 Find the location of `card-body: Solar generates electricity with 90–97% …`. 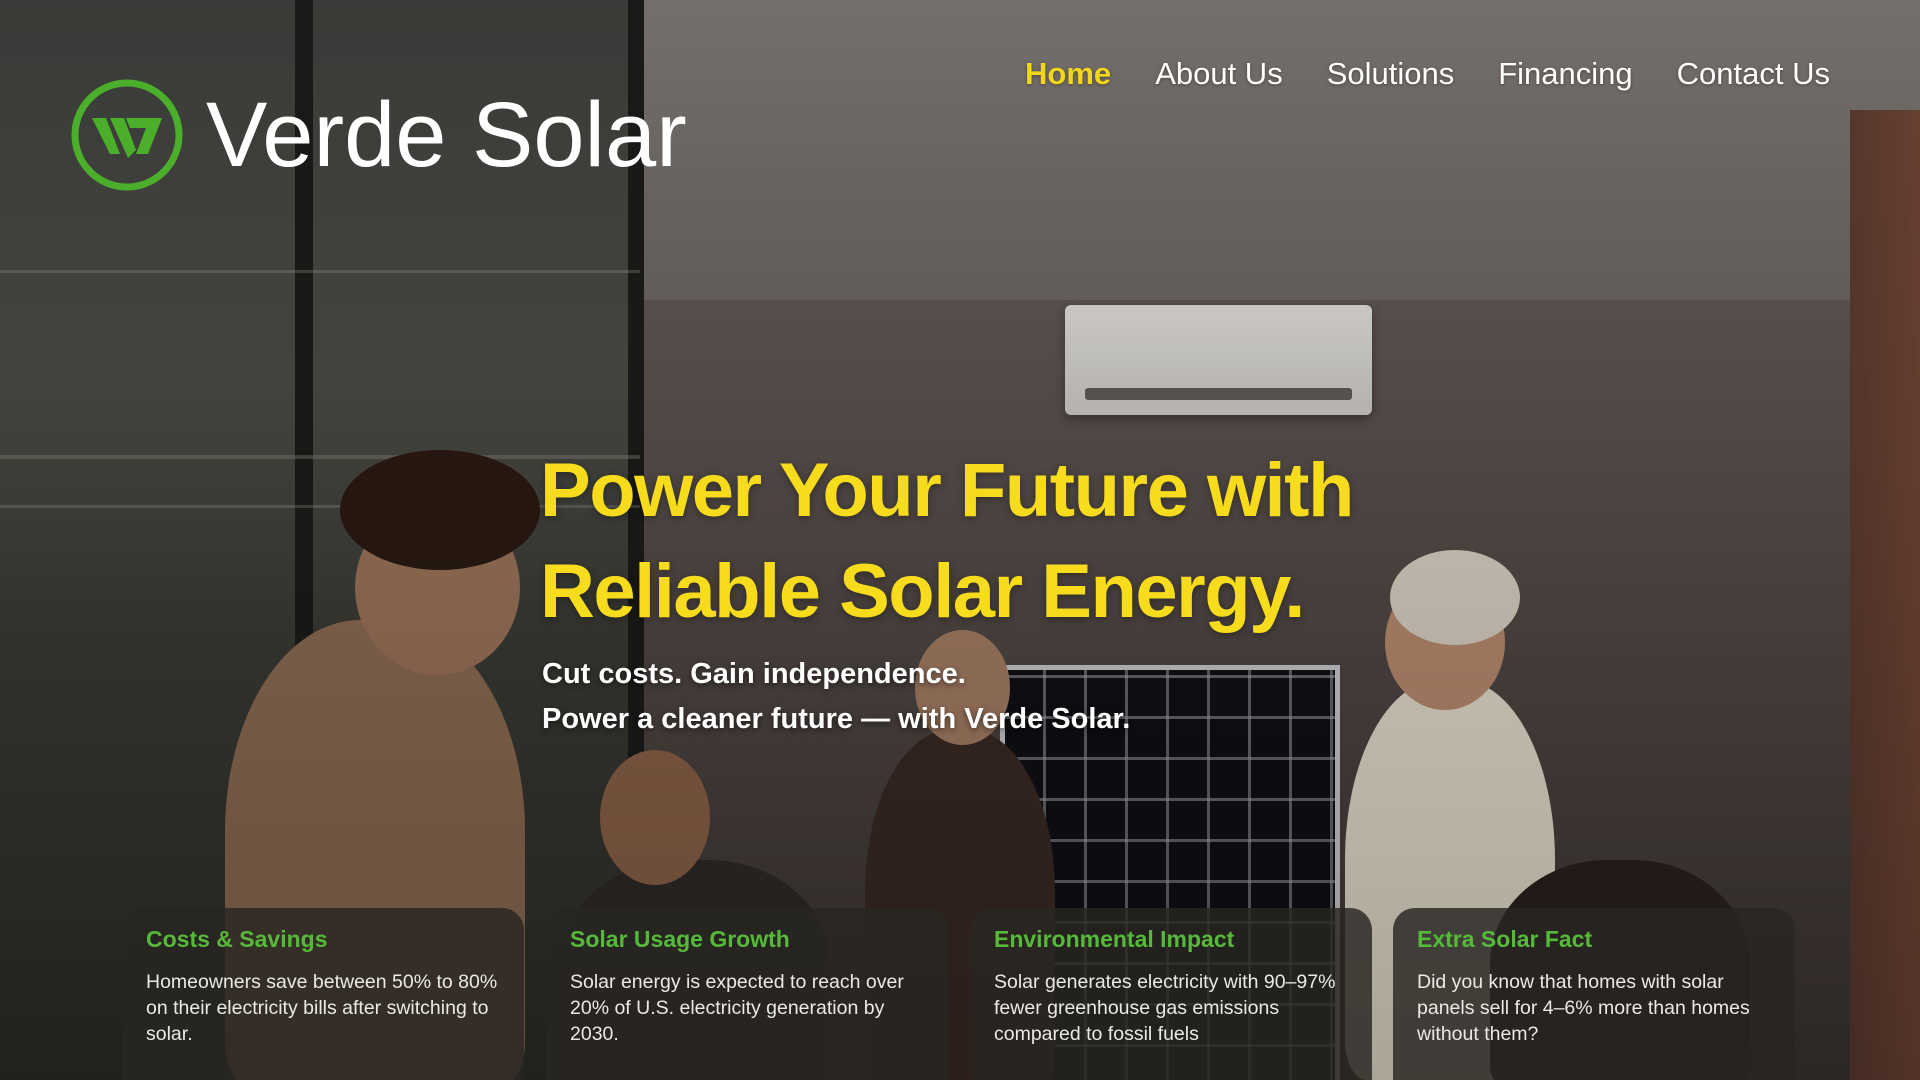

card-body: Solar generates electricity with 90–97% … is located at coordinates (1165, 1008).